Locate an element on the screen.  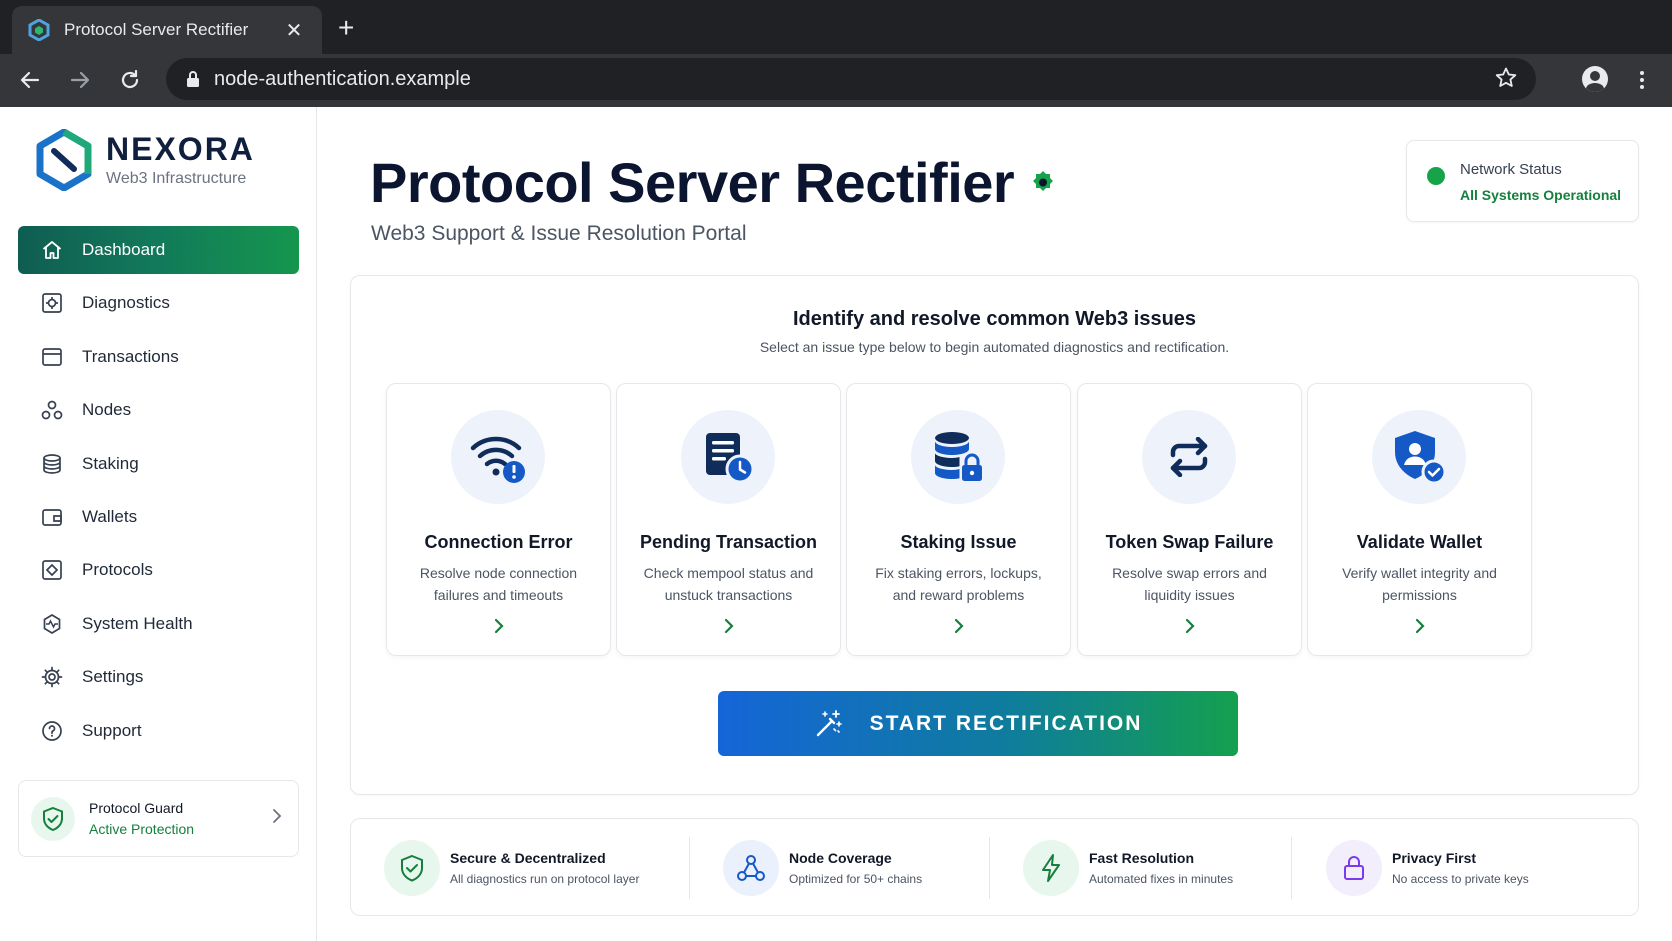
guard-status: Active Protection is located at coordinates (142, 829).